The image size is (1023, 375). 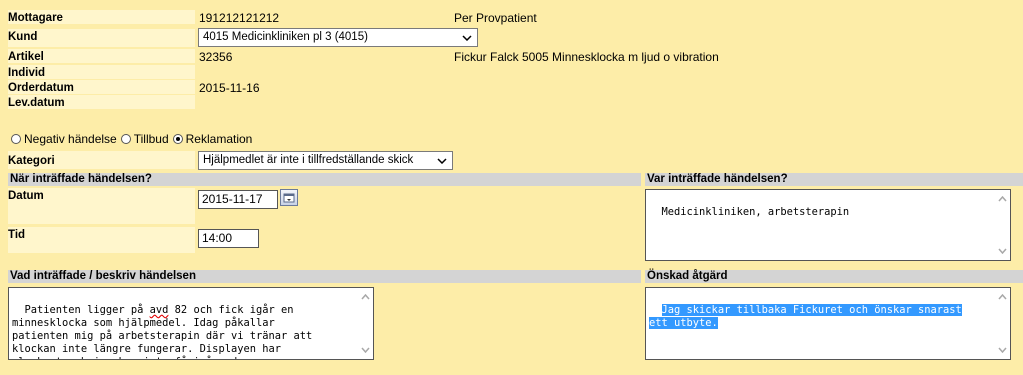 I want to click on datum-input: 2015-11-17, so click(x=238, y=199).